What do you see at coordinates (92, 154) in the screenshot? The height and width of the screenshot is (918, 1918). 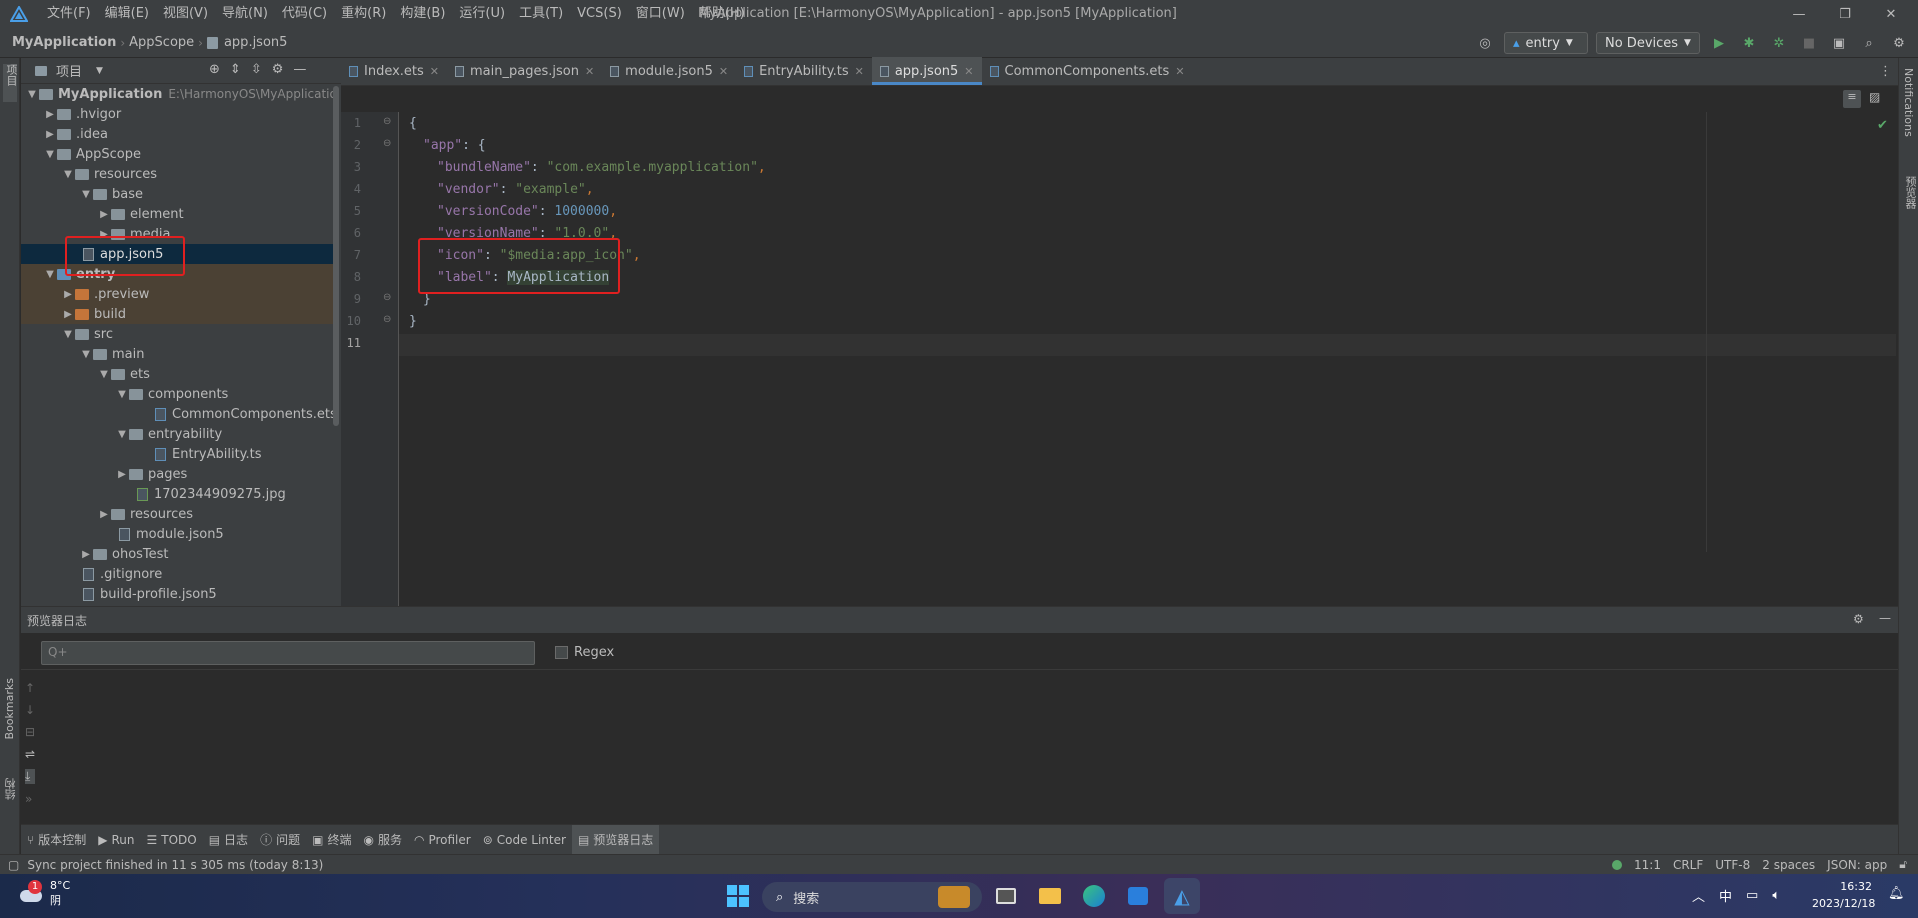 I see `tree-item-appscope: ▼ AppScope` at bounding box center [92, 154].